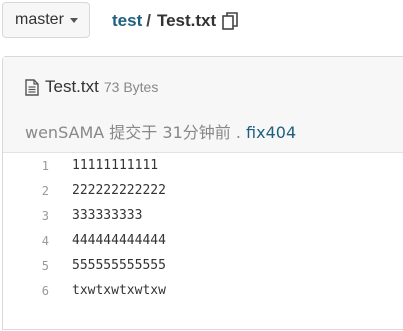  What do you see at coordinates (26, 266) in the screenshot?
I see `line-number: 5` at bounding box center [26, 266].